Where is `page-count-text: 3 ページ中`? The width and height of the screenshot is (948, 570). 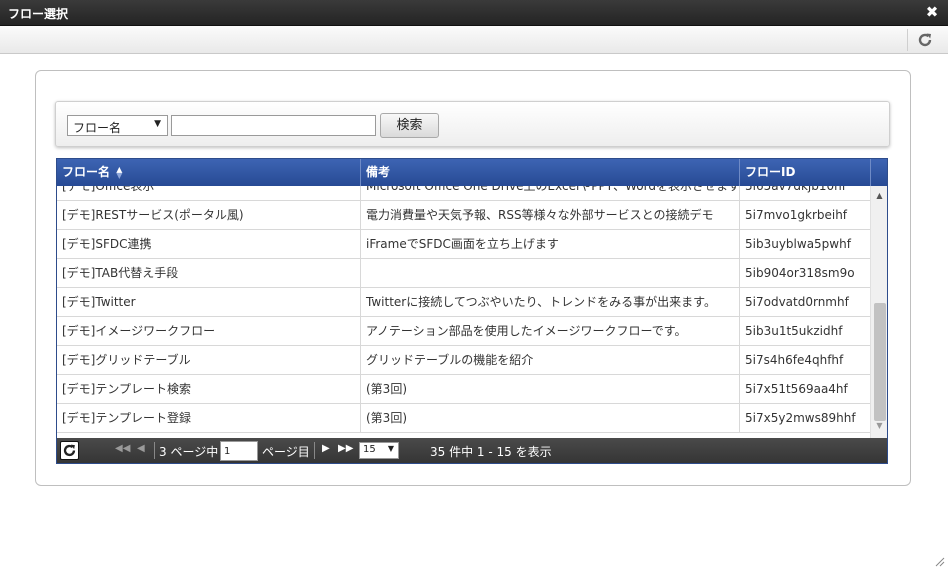
page-count-text: 3 ページ中 is located at coordinates (189, 452).